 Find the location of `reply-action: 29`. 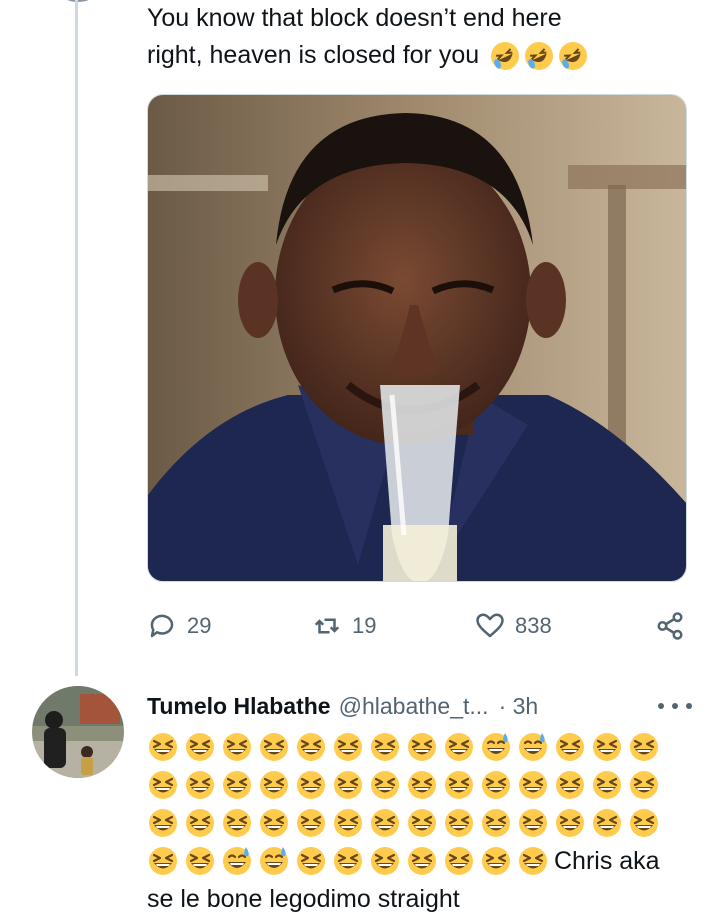

reply-action: 29 is located at coordinates (179, 626).